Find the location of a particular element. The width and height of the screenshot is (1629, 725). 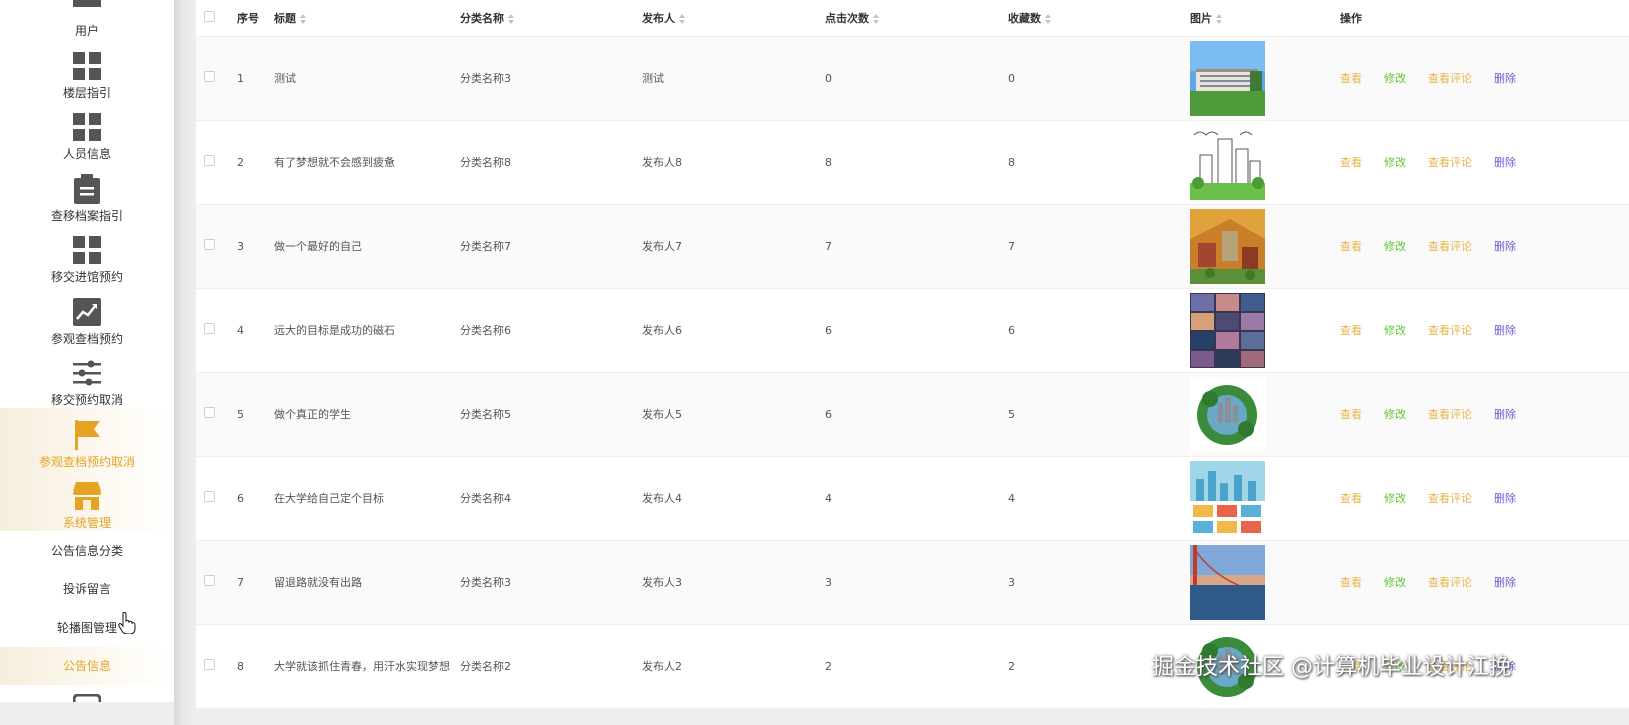

header-select-all is located at coordinates (216, 18).